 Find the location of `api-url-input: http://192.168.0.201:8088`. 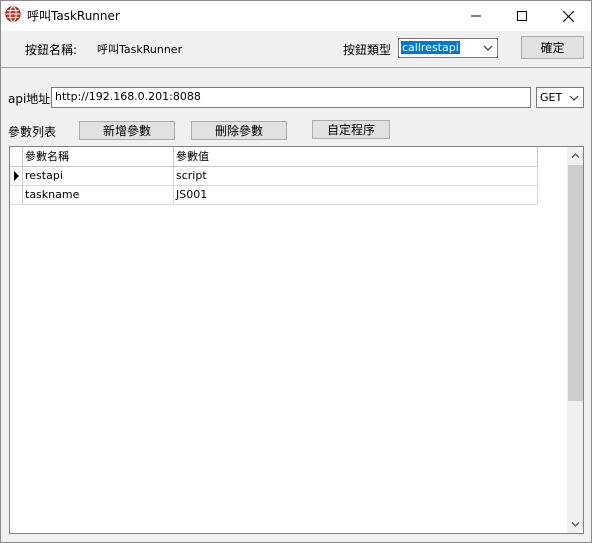

api-url-input: http://192.168.0.201:8088 is located at coordinates (291, 97).